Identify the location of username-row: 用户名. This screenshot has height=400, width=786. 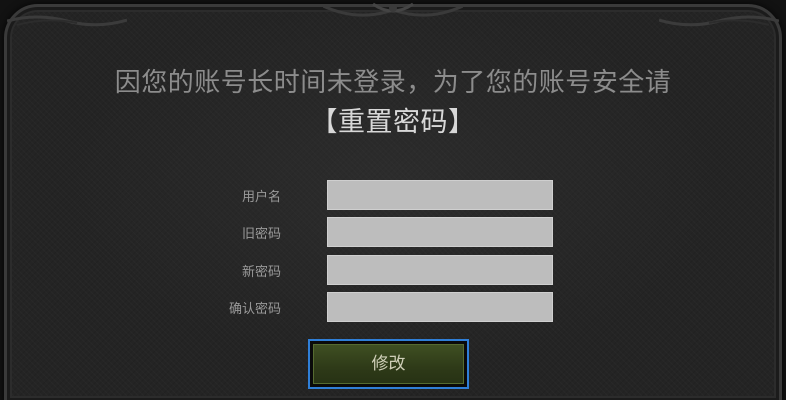
(393, 195).